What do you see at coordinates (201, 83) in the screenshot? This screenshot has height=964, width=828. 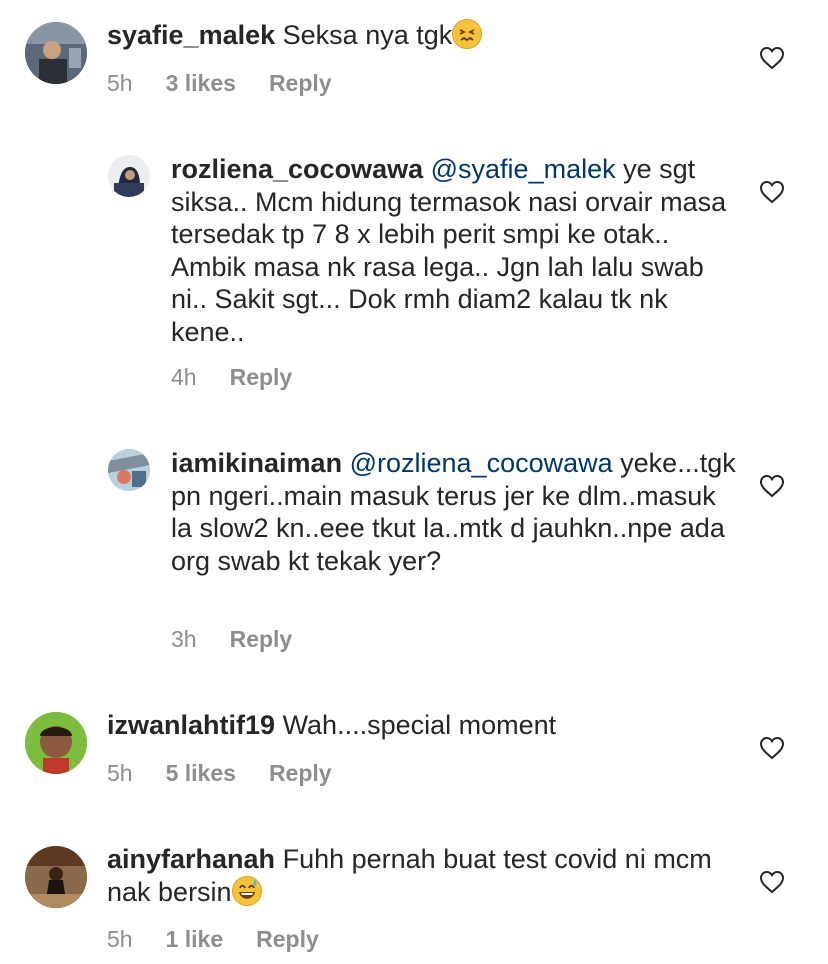 I see `comment-likes: 3 likes` at bounding box center [201, 83].